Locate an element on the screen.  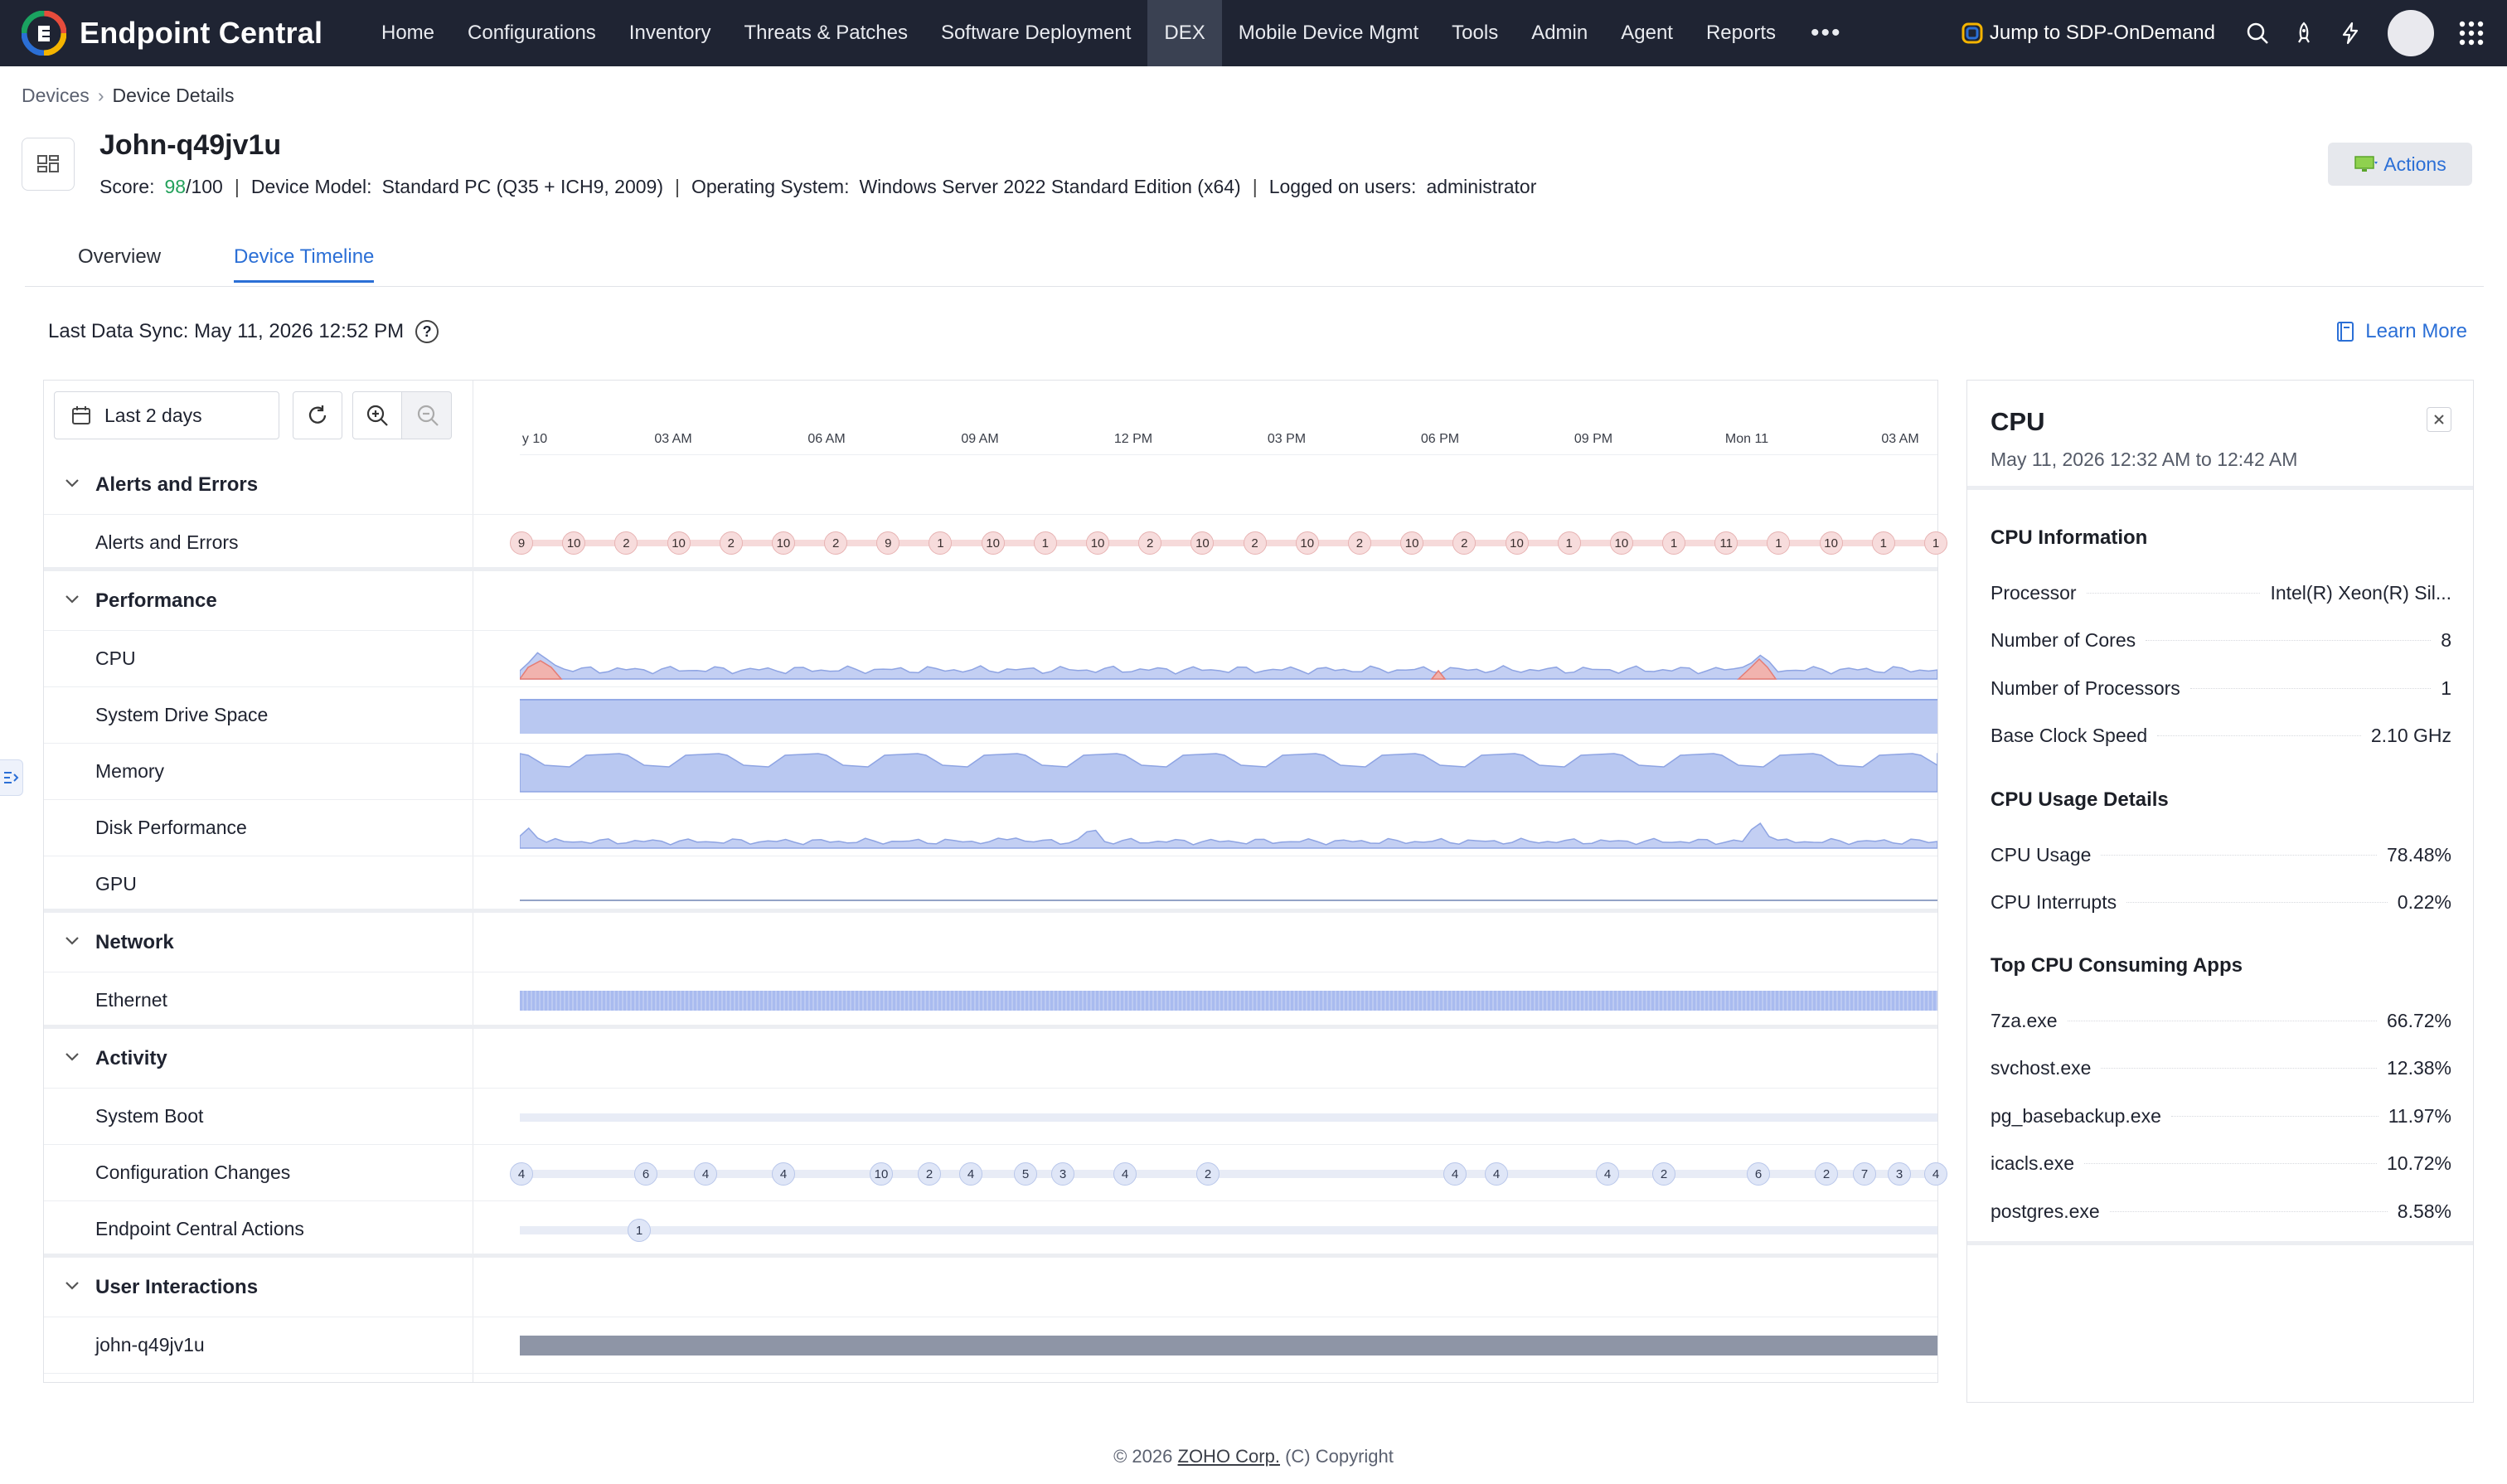
nav-item-reports: Reports is located at coordinates (1741, 33).